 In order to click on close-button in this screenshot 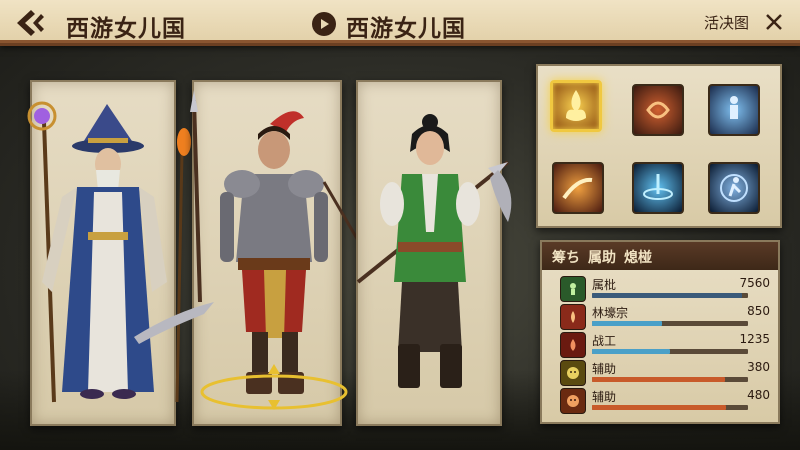, I will do `click(774, 22)`.